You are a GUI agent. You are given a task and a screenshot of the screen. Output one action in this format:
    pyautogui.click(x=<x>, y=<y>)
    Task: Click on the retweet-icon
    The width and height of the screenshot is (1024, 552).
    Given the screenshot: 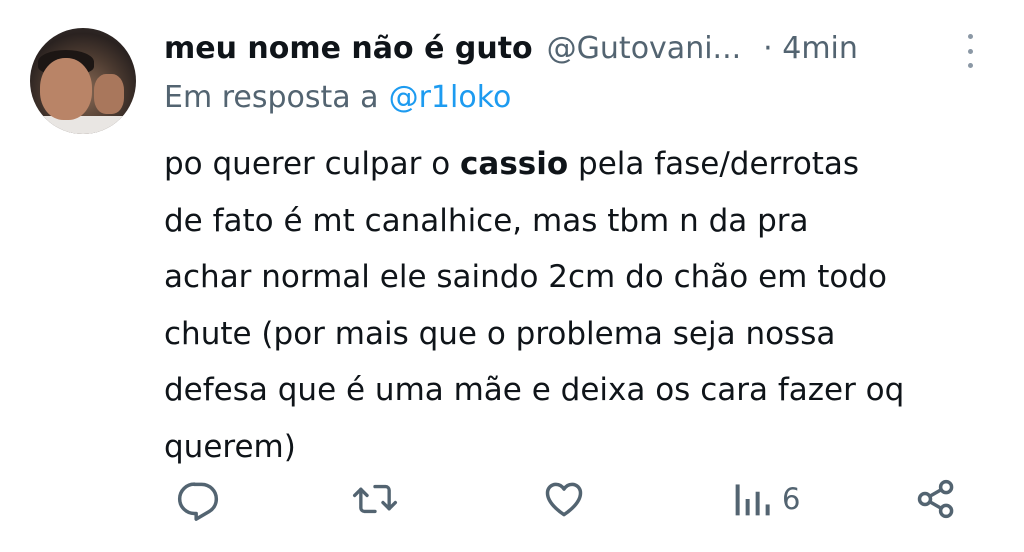 What is the action you would take?
    pyautogui.click(x=375, y=499)
    